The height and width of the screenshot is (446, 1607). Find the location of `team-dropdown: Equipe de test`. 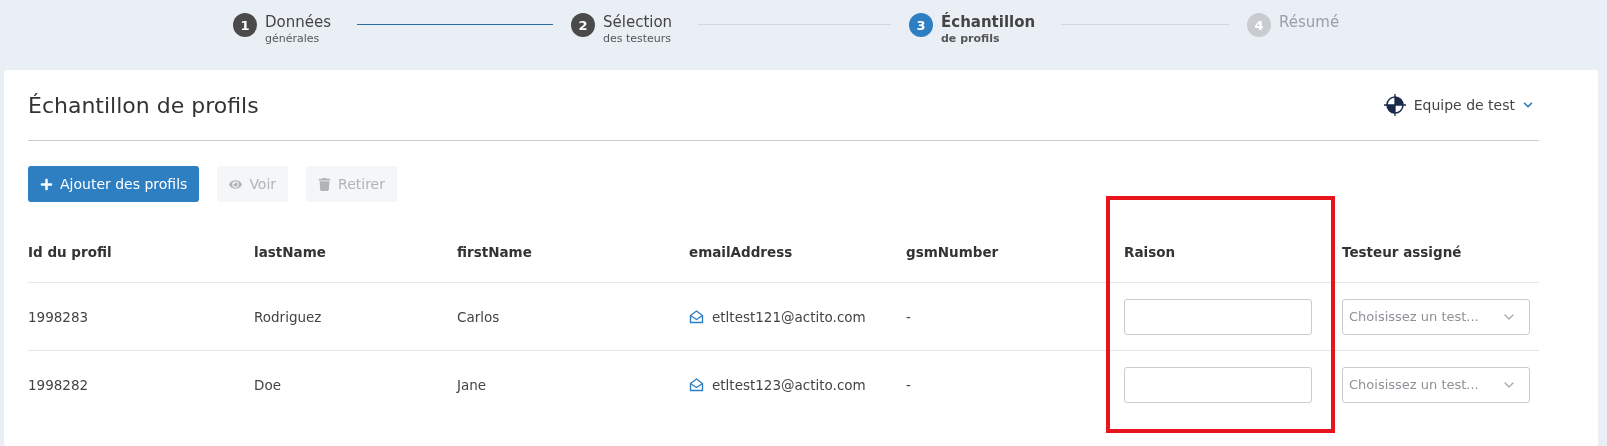

team-dropdown: Equipe de test is located at coordinates (1458, 105).